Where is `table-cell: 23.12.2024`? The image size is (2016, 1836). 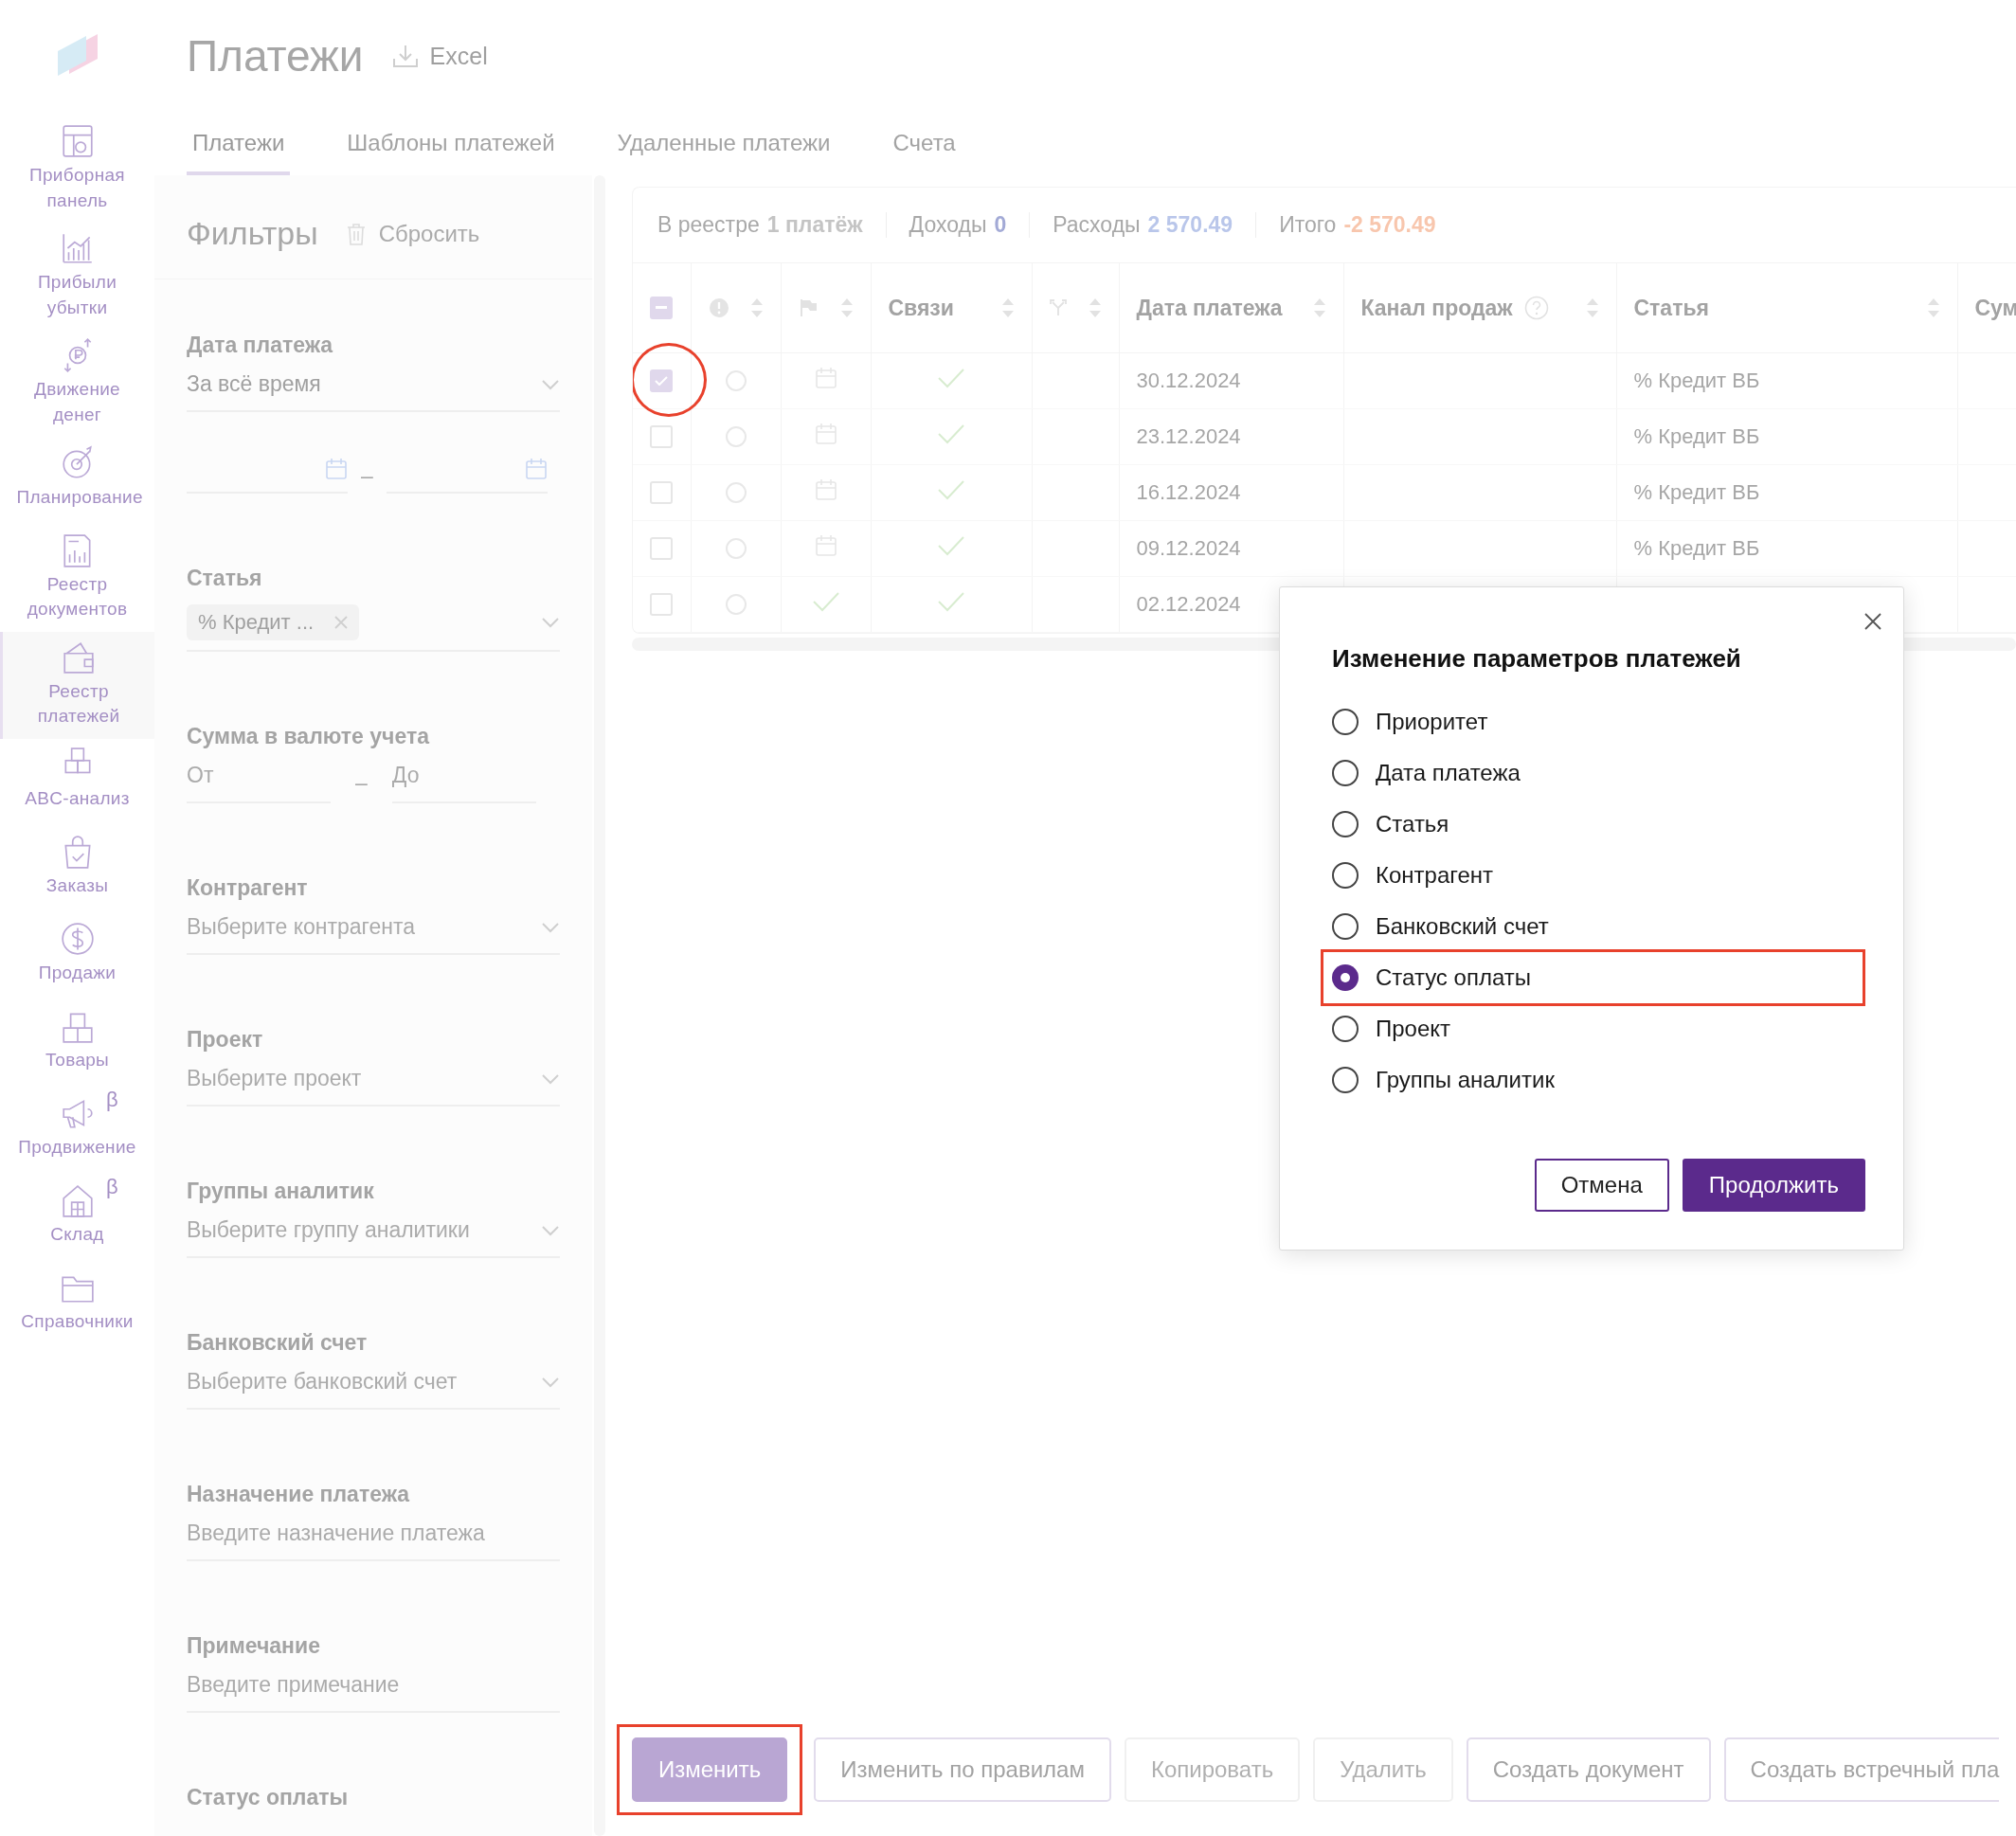 table-cell: 23.12.2024 is located at coordinates (1188, 436).